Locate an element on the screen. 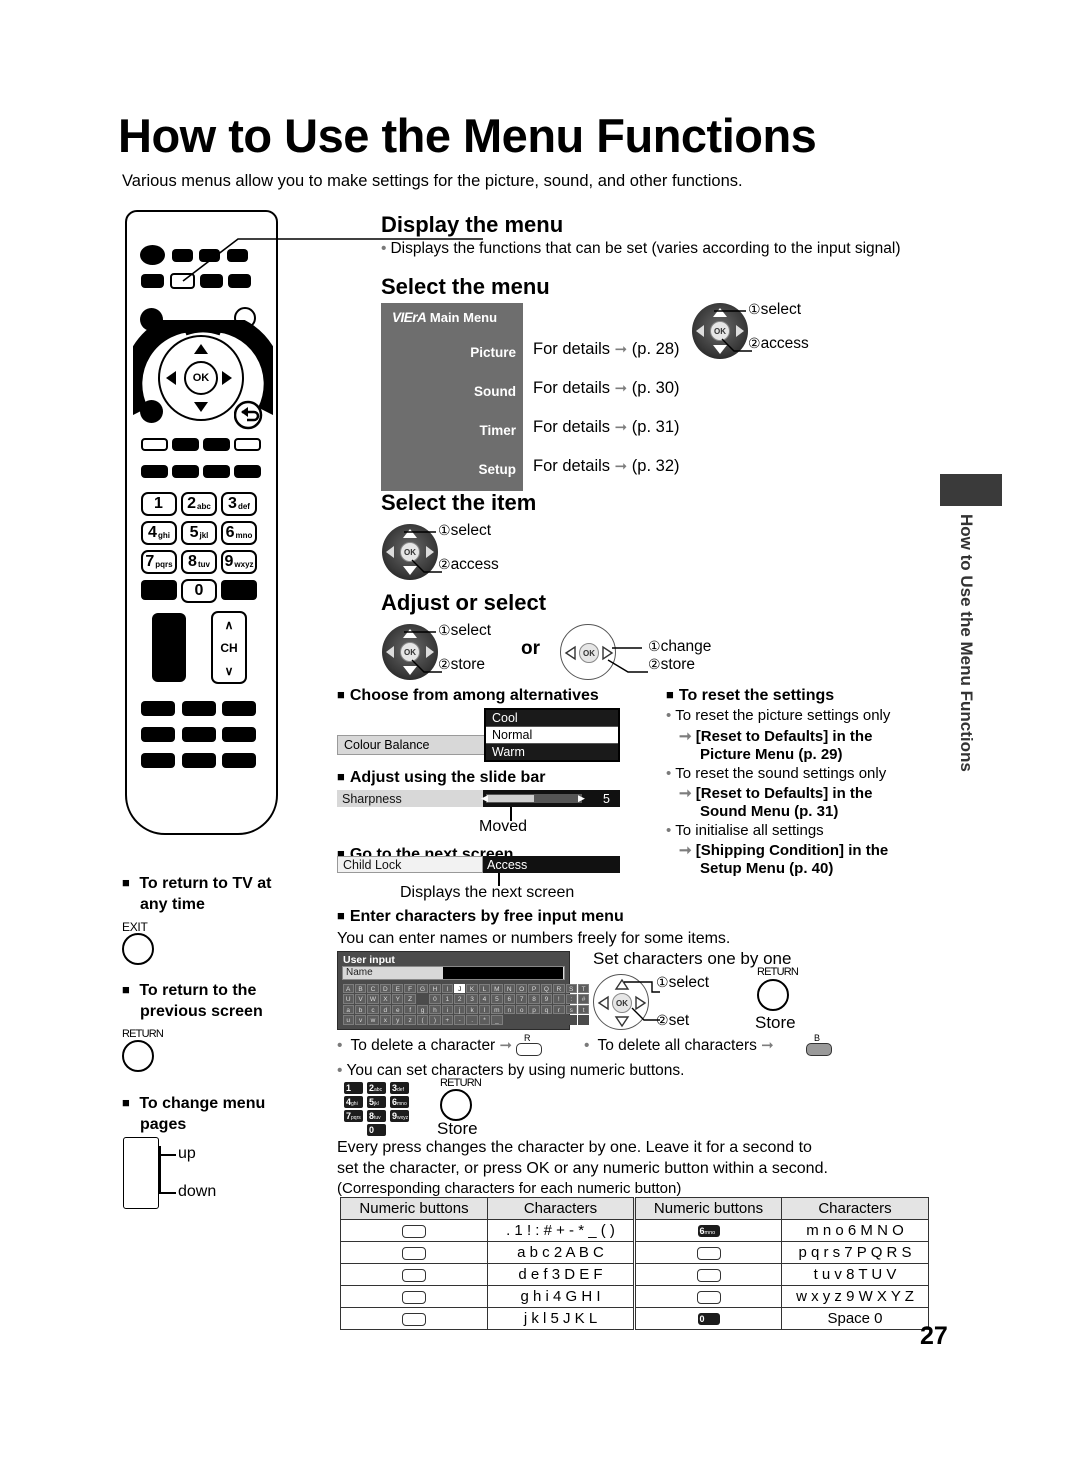 The image size is (1080, 1464). keyboard-key-X: X is located at coordinates (385, 999).